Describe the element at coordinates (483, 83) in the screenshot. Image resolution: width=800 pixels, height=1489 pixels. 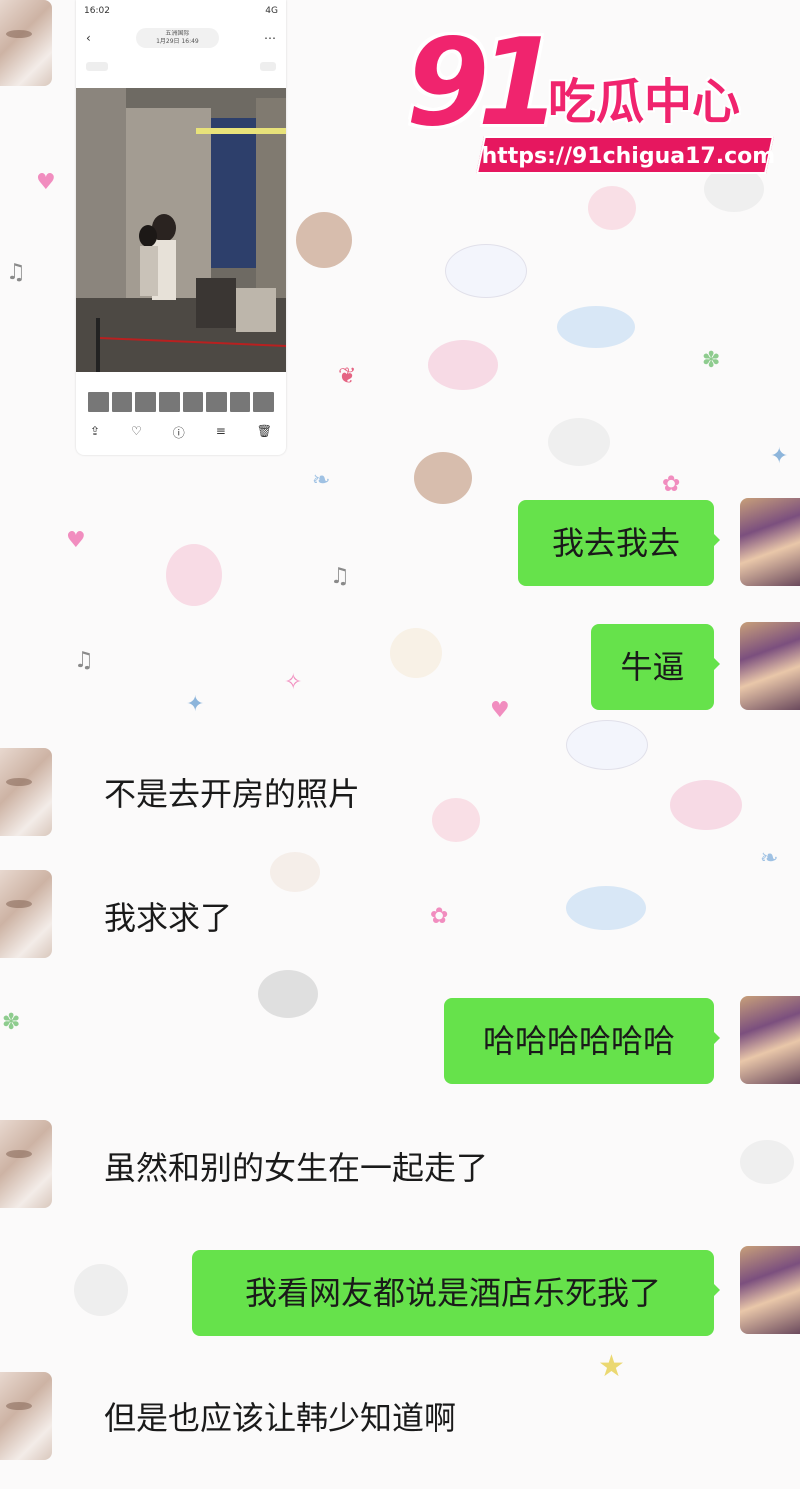
I see `logo-number: 91` at that location.